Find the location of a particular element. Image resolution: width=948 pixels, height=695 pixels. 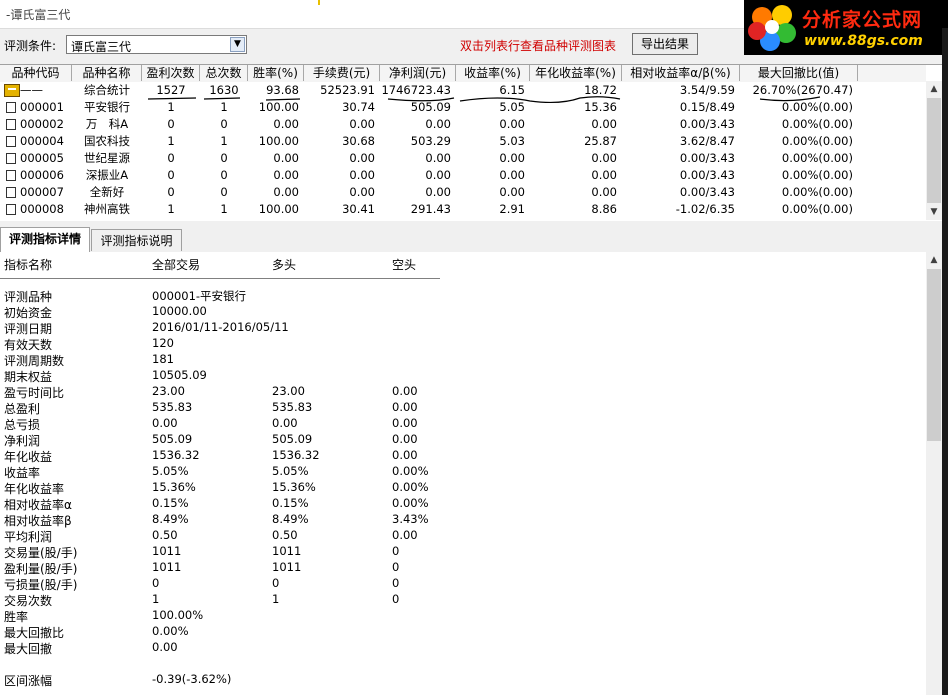

detail-value-long: 23.00 is located at coordinates (288, 391).